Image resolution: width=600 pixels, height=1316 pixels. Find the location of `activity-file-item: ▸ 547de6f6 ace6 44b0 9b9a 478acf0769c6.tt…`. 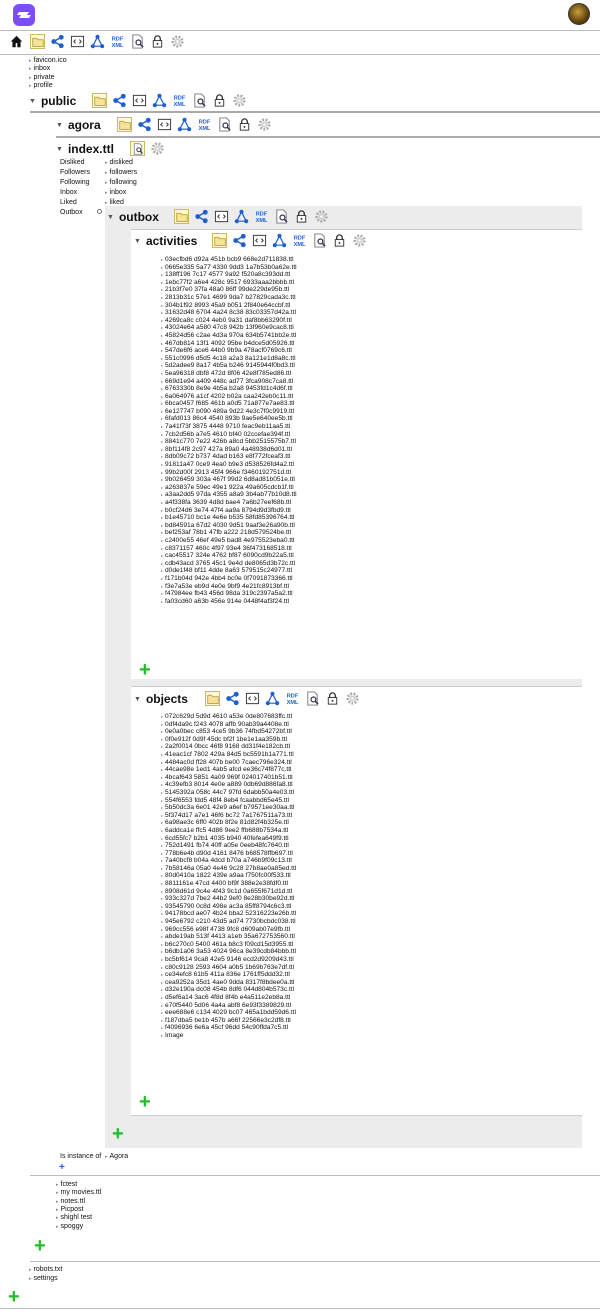

activity-file-item: ▸ 547de6f6 ace6 44b0 9b9a 478acf0769c6.tt… is located at coordinates (229, 351).